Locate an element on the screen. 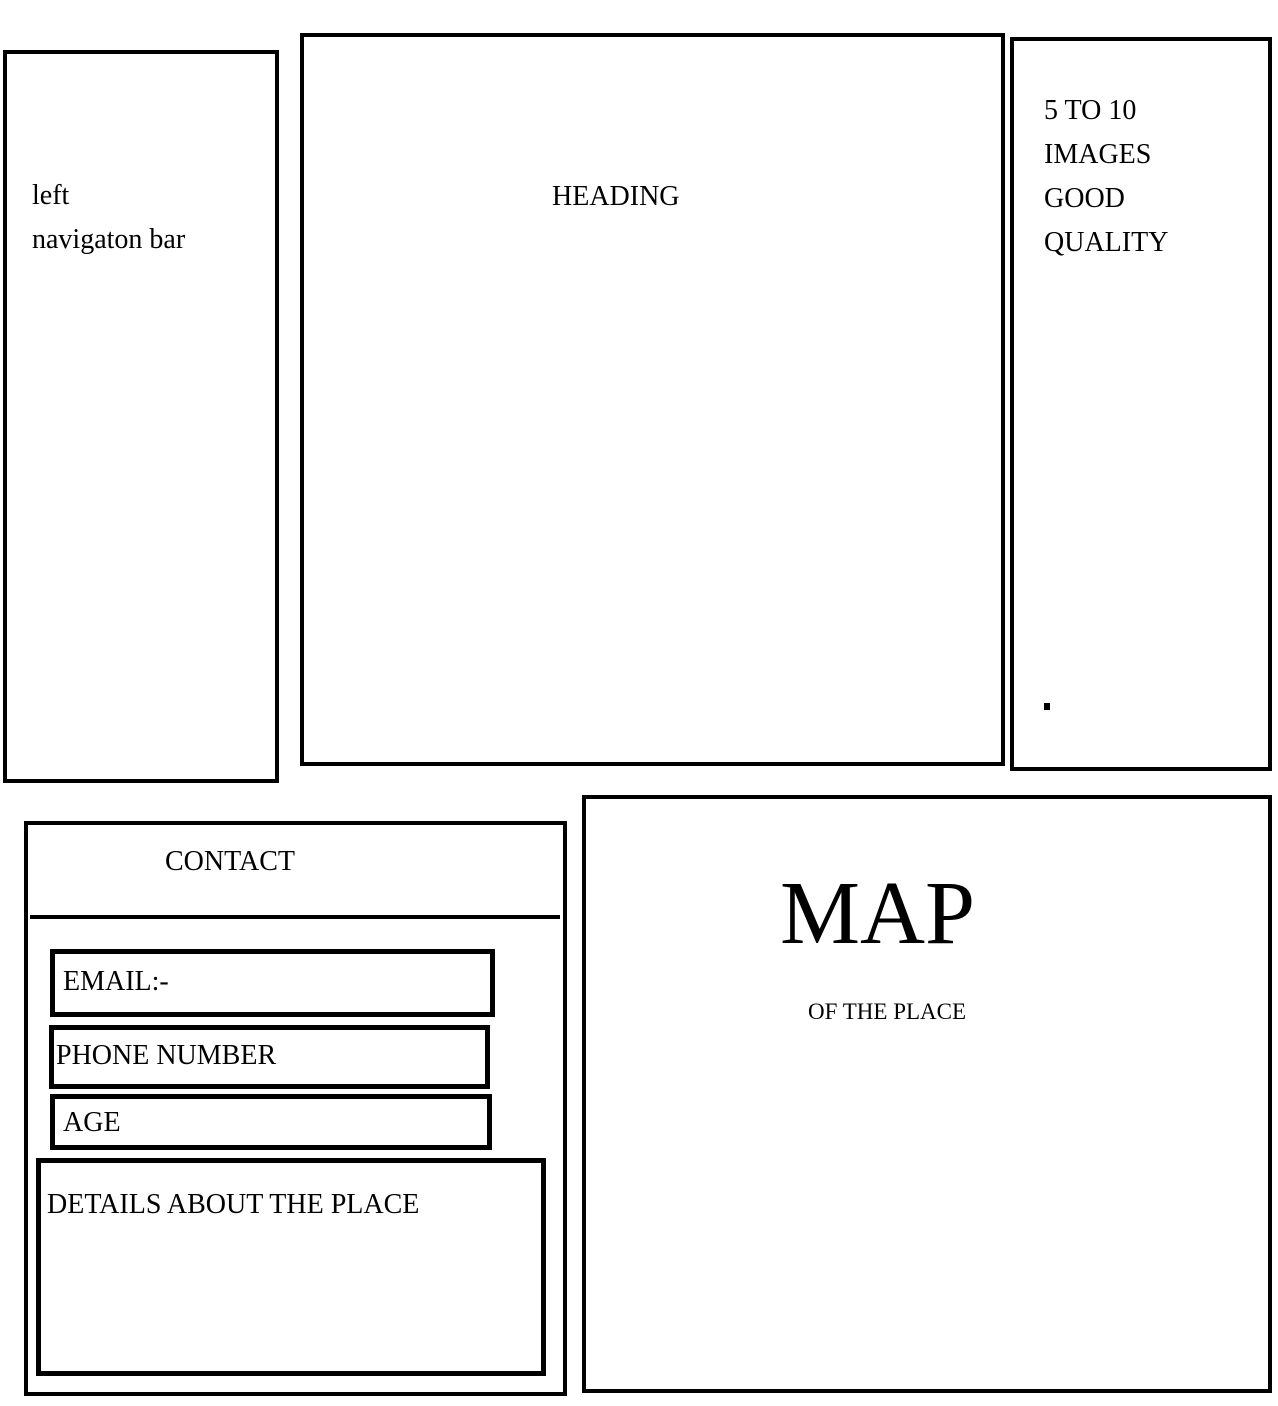 The image size is (1278, 1406). details-field: DETAILS ABOUT THE PLACE is located at coordinates (291, 1267).